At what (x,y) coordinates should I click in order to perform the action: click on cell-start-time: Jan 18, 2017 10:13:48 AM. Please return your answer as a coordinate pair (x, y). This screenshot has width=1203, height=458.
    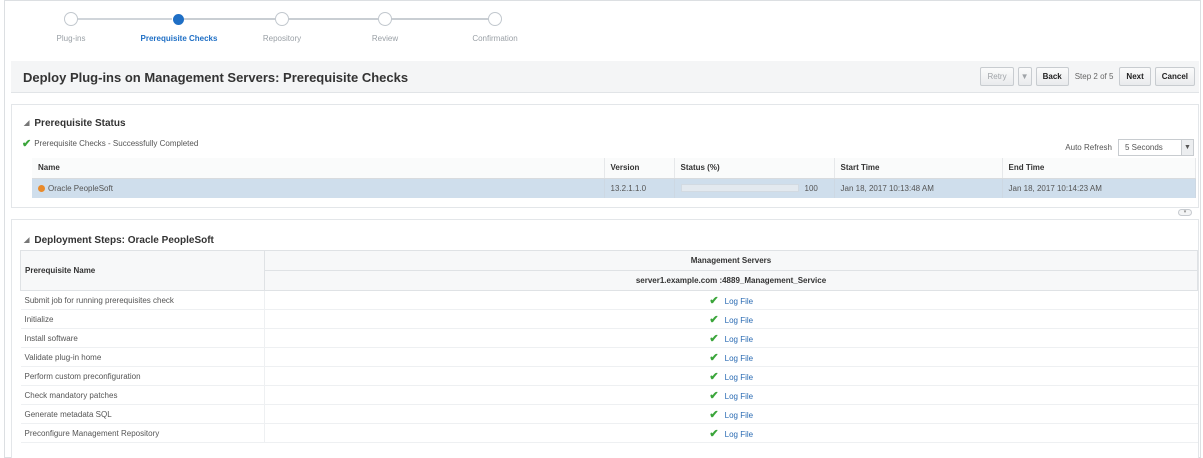
    Looking at the image, I should click on (918, 188).